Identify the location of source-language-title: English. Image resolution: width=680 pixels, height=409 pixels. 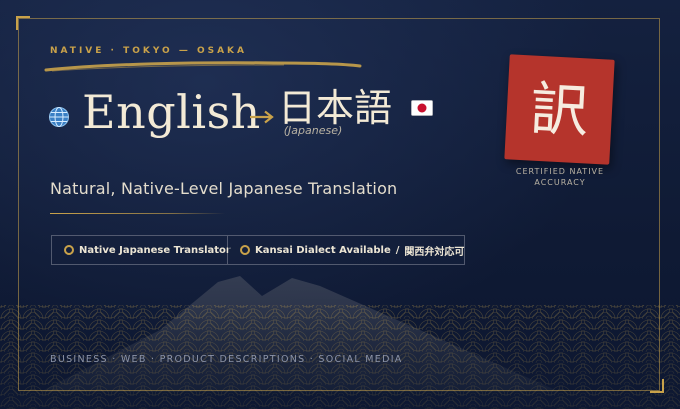
(171, 112).